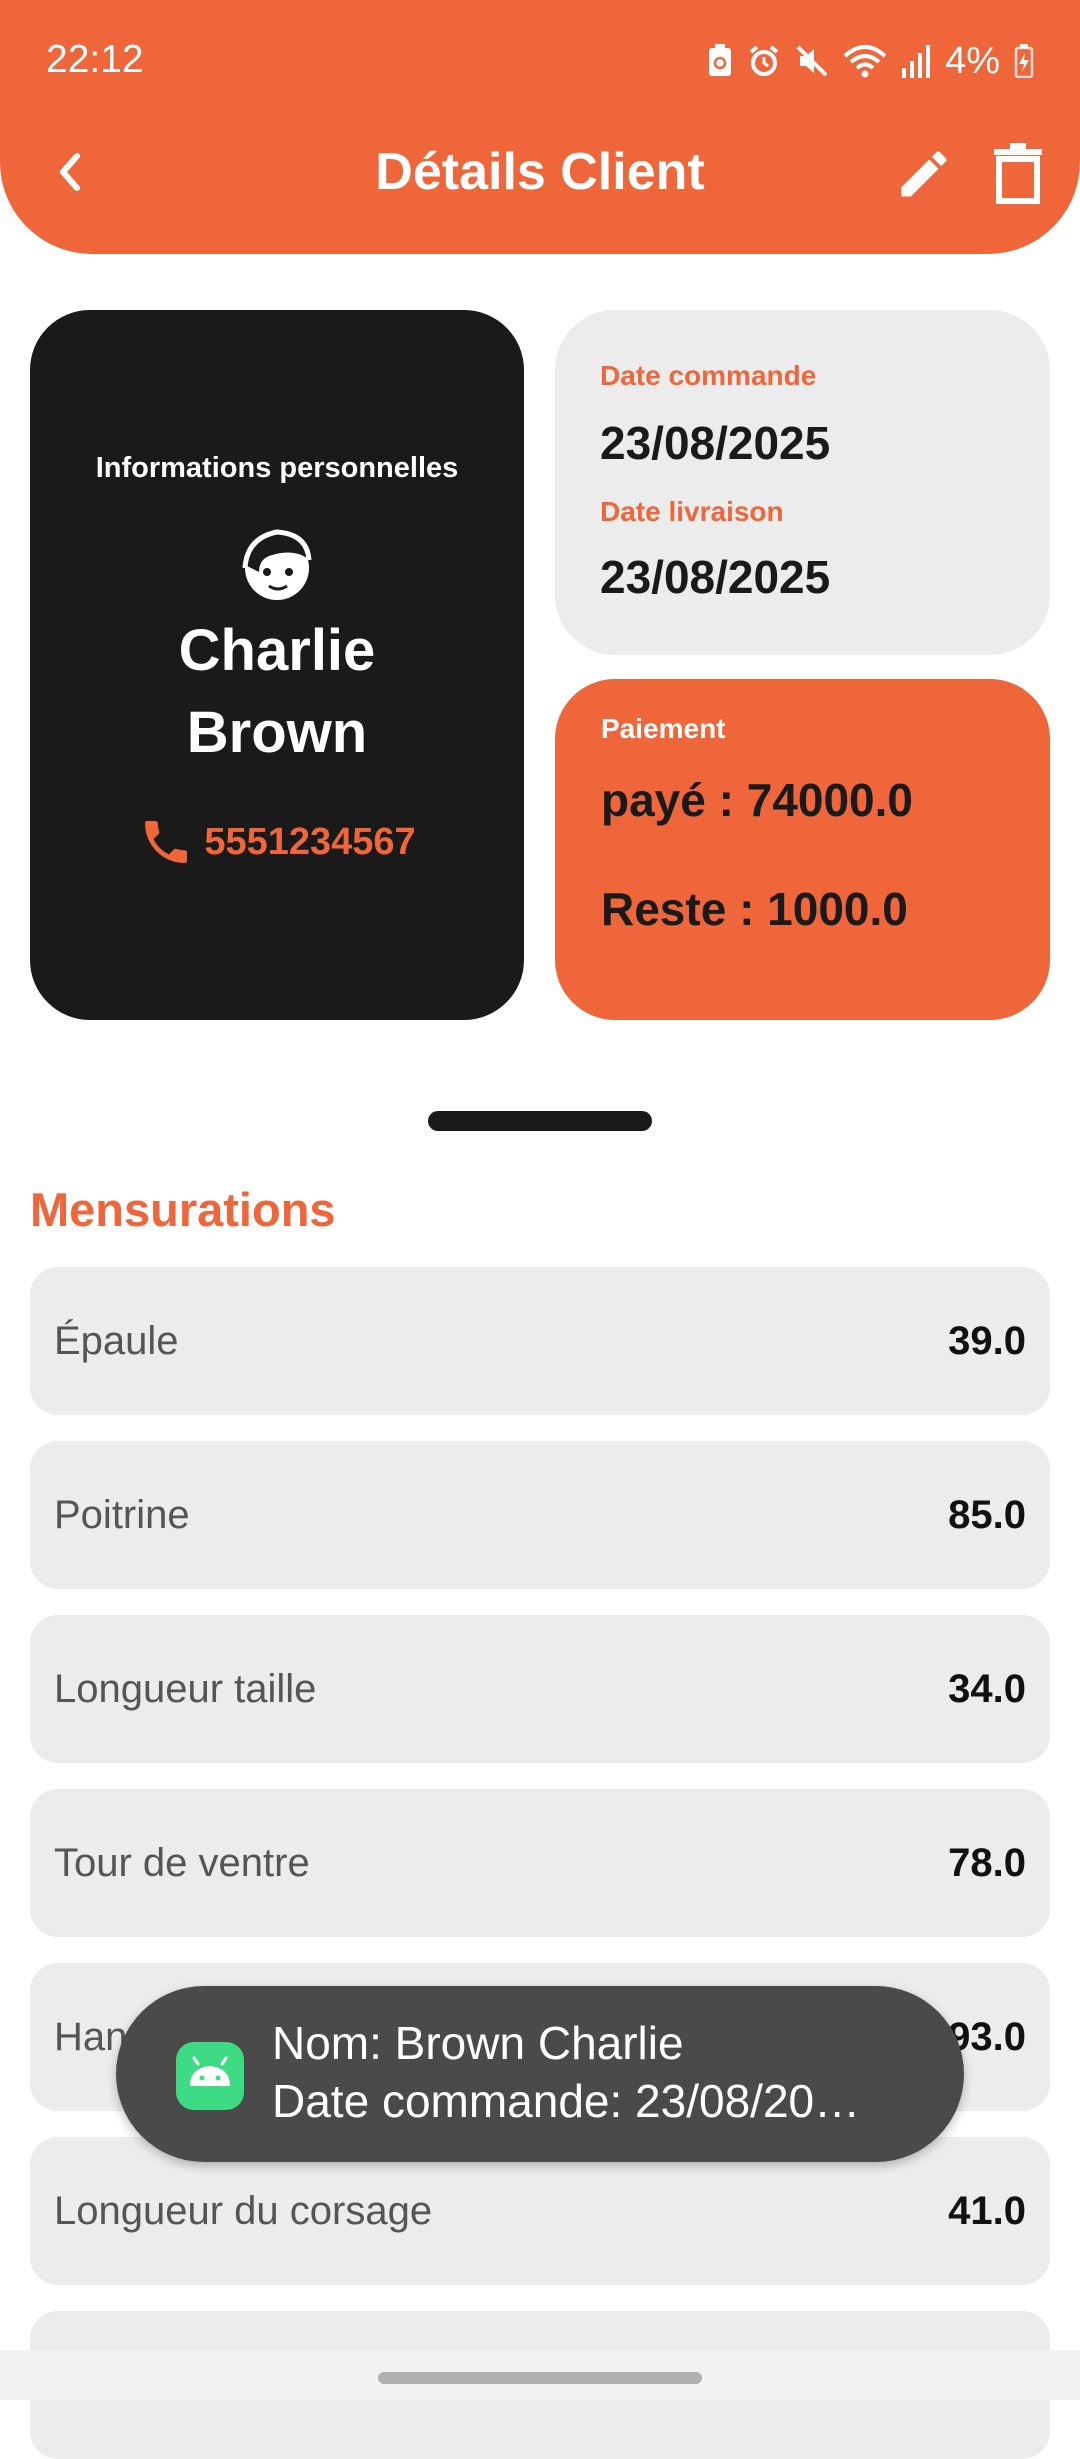 The image size is (1080, 2459). I want to click on alarm-icon, so click(764, 60).